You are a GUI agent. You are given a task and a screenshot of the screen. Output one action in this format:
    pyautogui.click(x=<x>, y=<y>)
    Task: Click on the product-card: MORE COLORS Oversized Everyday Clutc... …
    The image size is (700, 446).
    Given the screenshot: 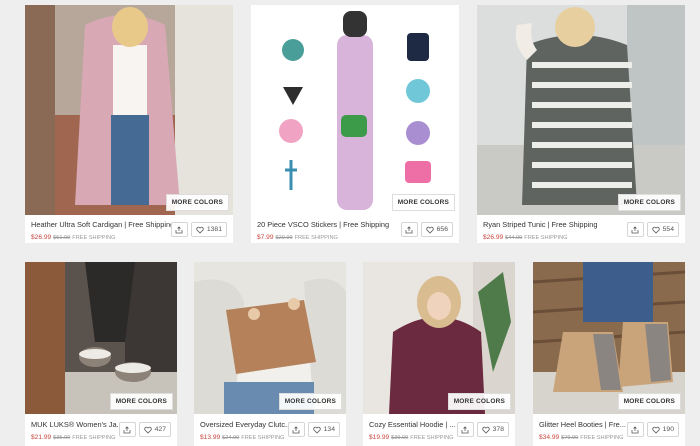 What is the action you would take?
    pyautogui.click(x=270, y=354)
    